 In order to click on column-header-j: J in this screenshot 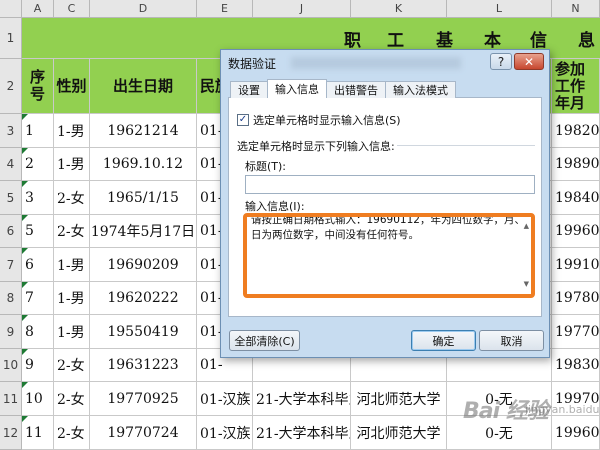, I will do `click(302, 9)`.